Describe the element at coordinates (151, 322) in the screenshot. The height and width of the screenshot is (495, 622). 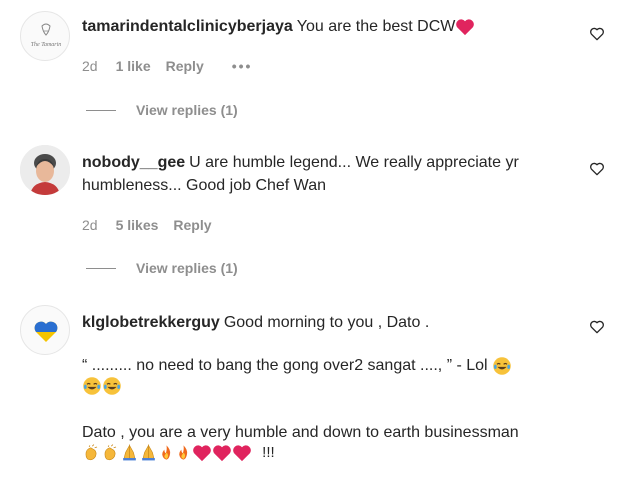
I see `comment-username: klglobetrekkerguy` at that location.